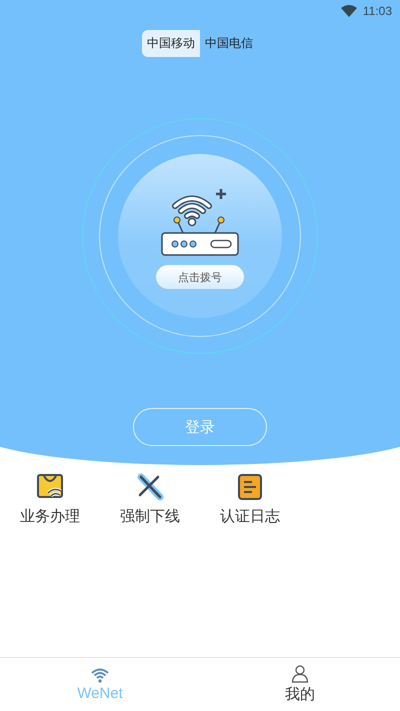 Image resolution: width=400 pixels, height=711 pixels. I want to click on document-icon, so click(250, 487).